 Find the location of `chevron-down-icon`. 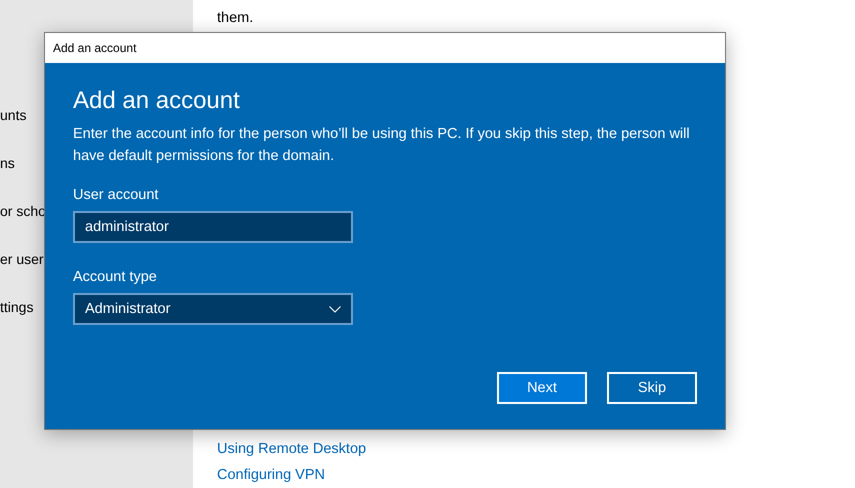

chevron-down-icon is located at coordinates (335, 309).